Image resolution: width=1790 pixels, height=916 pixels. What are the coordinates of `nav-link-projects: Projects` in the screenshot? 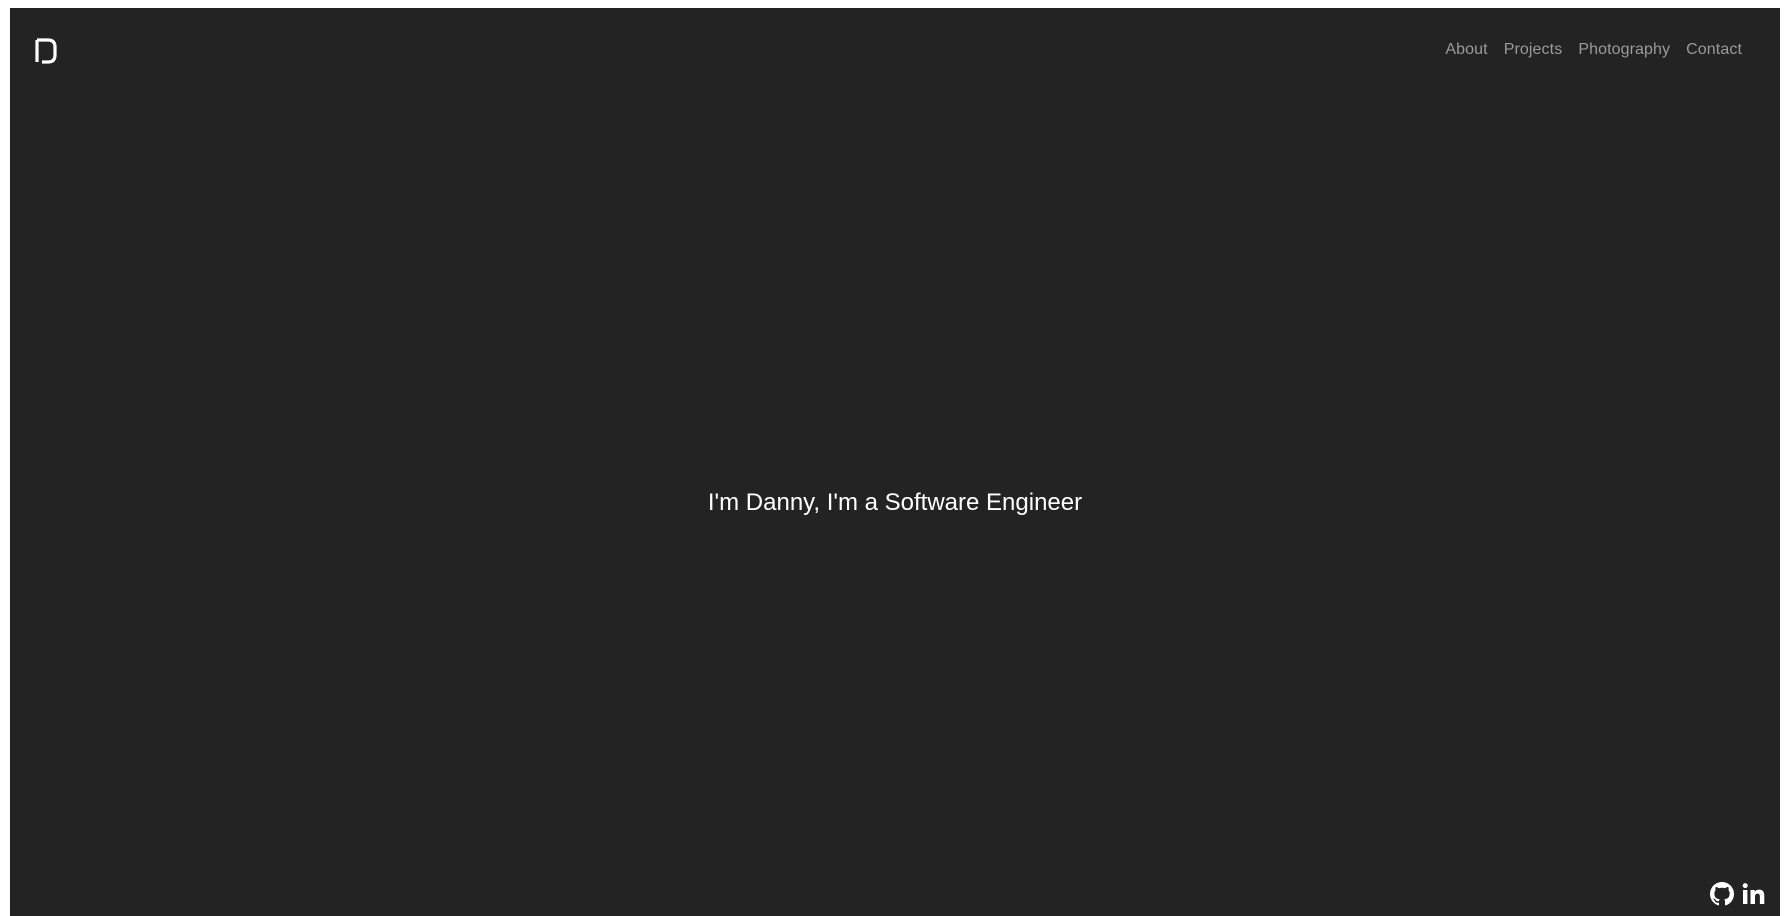 It's located at (1533, 50).